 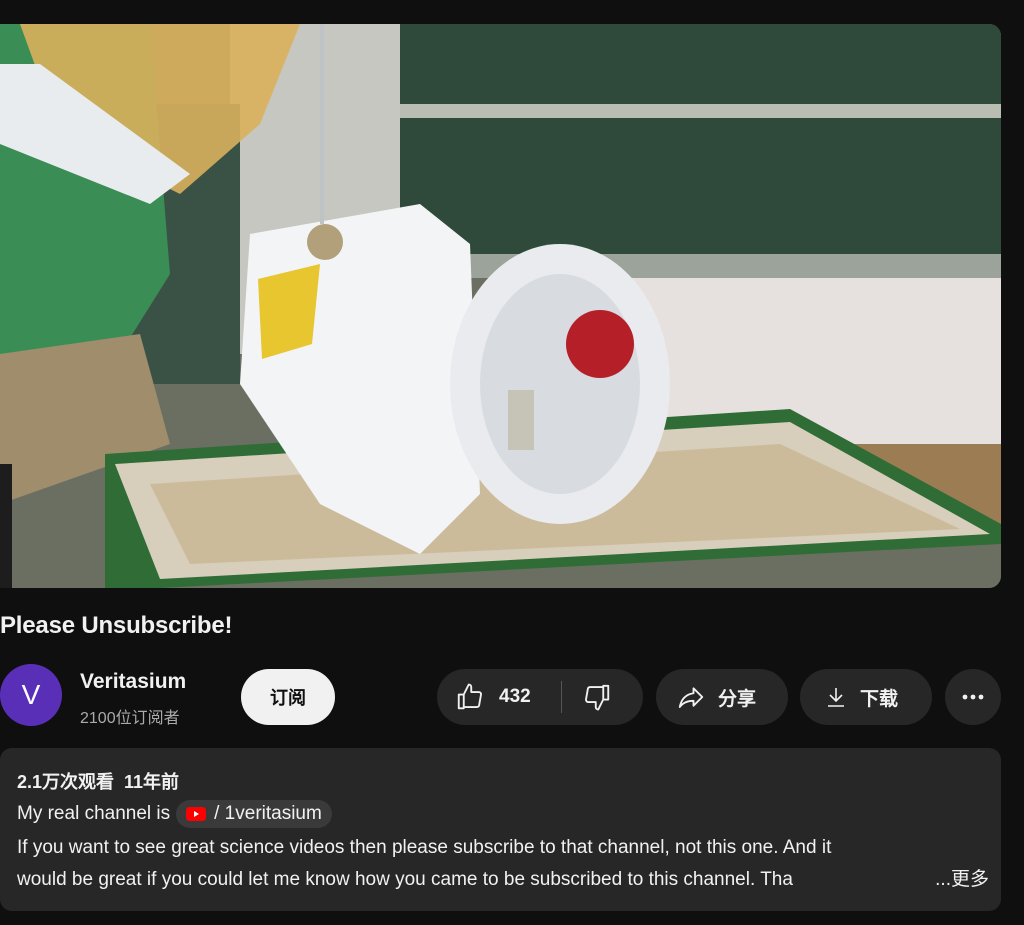 What do you see at coordinates (268, 813) in the screenshot?
I see `channel-link-text: / 1veritasium` at bounding box center [268, 813].